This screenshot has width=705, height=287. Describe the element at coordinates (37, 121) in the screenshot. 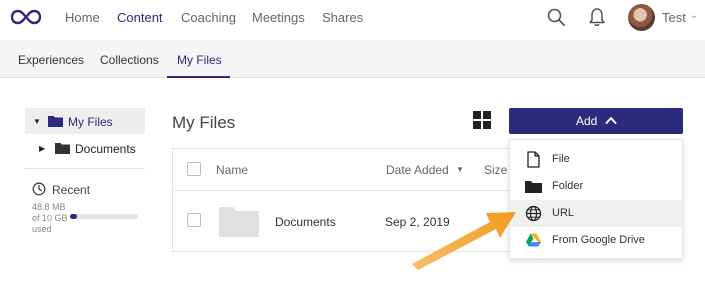

I see `caret-down-icon: ▼` at that location.